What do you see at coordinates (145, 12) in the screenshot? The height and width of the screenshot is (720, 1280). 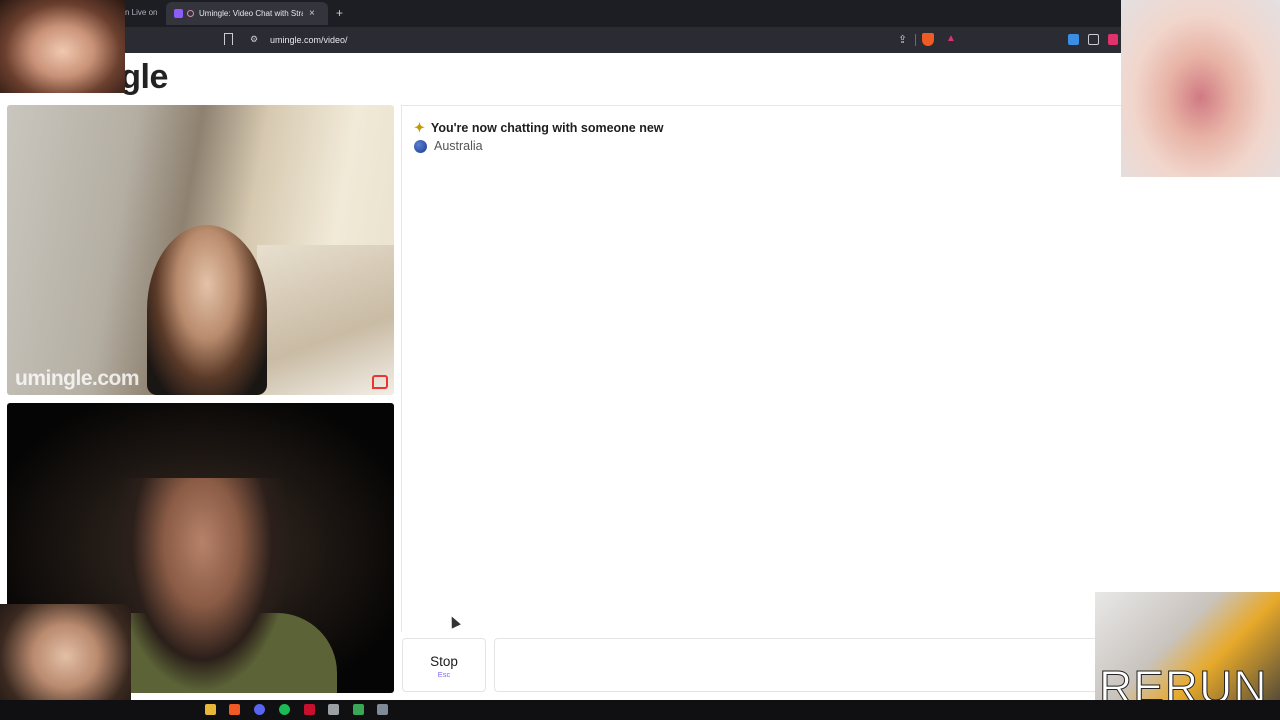 I see `tab-previous: n Live on` at bounding box center [145, 12].